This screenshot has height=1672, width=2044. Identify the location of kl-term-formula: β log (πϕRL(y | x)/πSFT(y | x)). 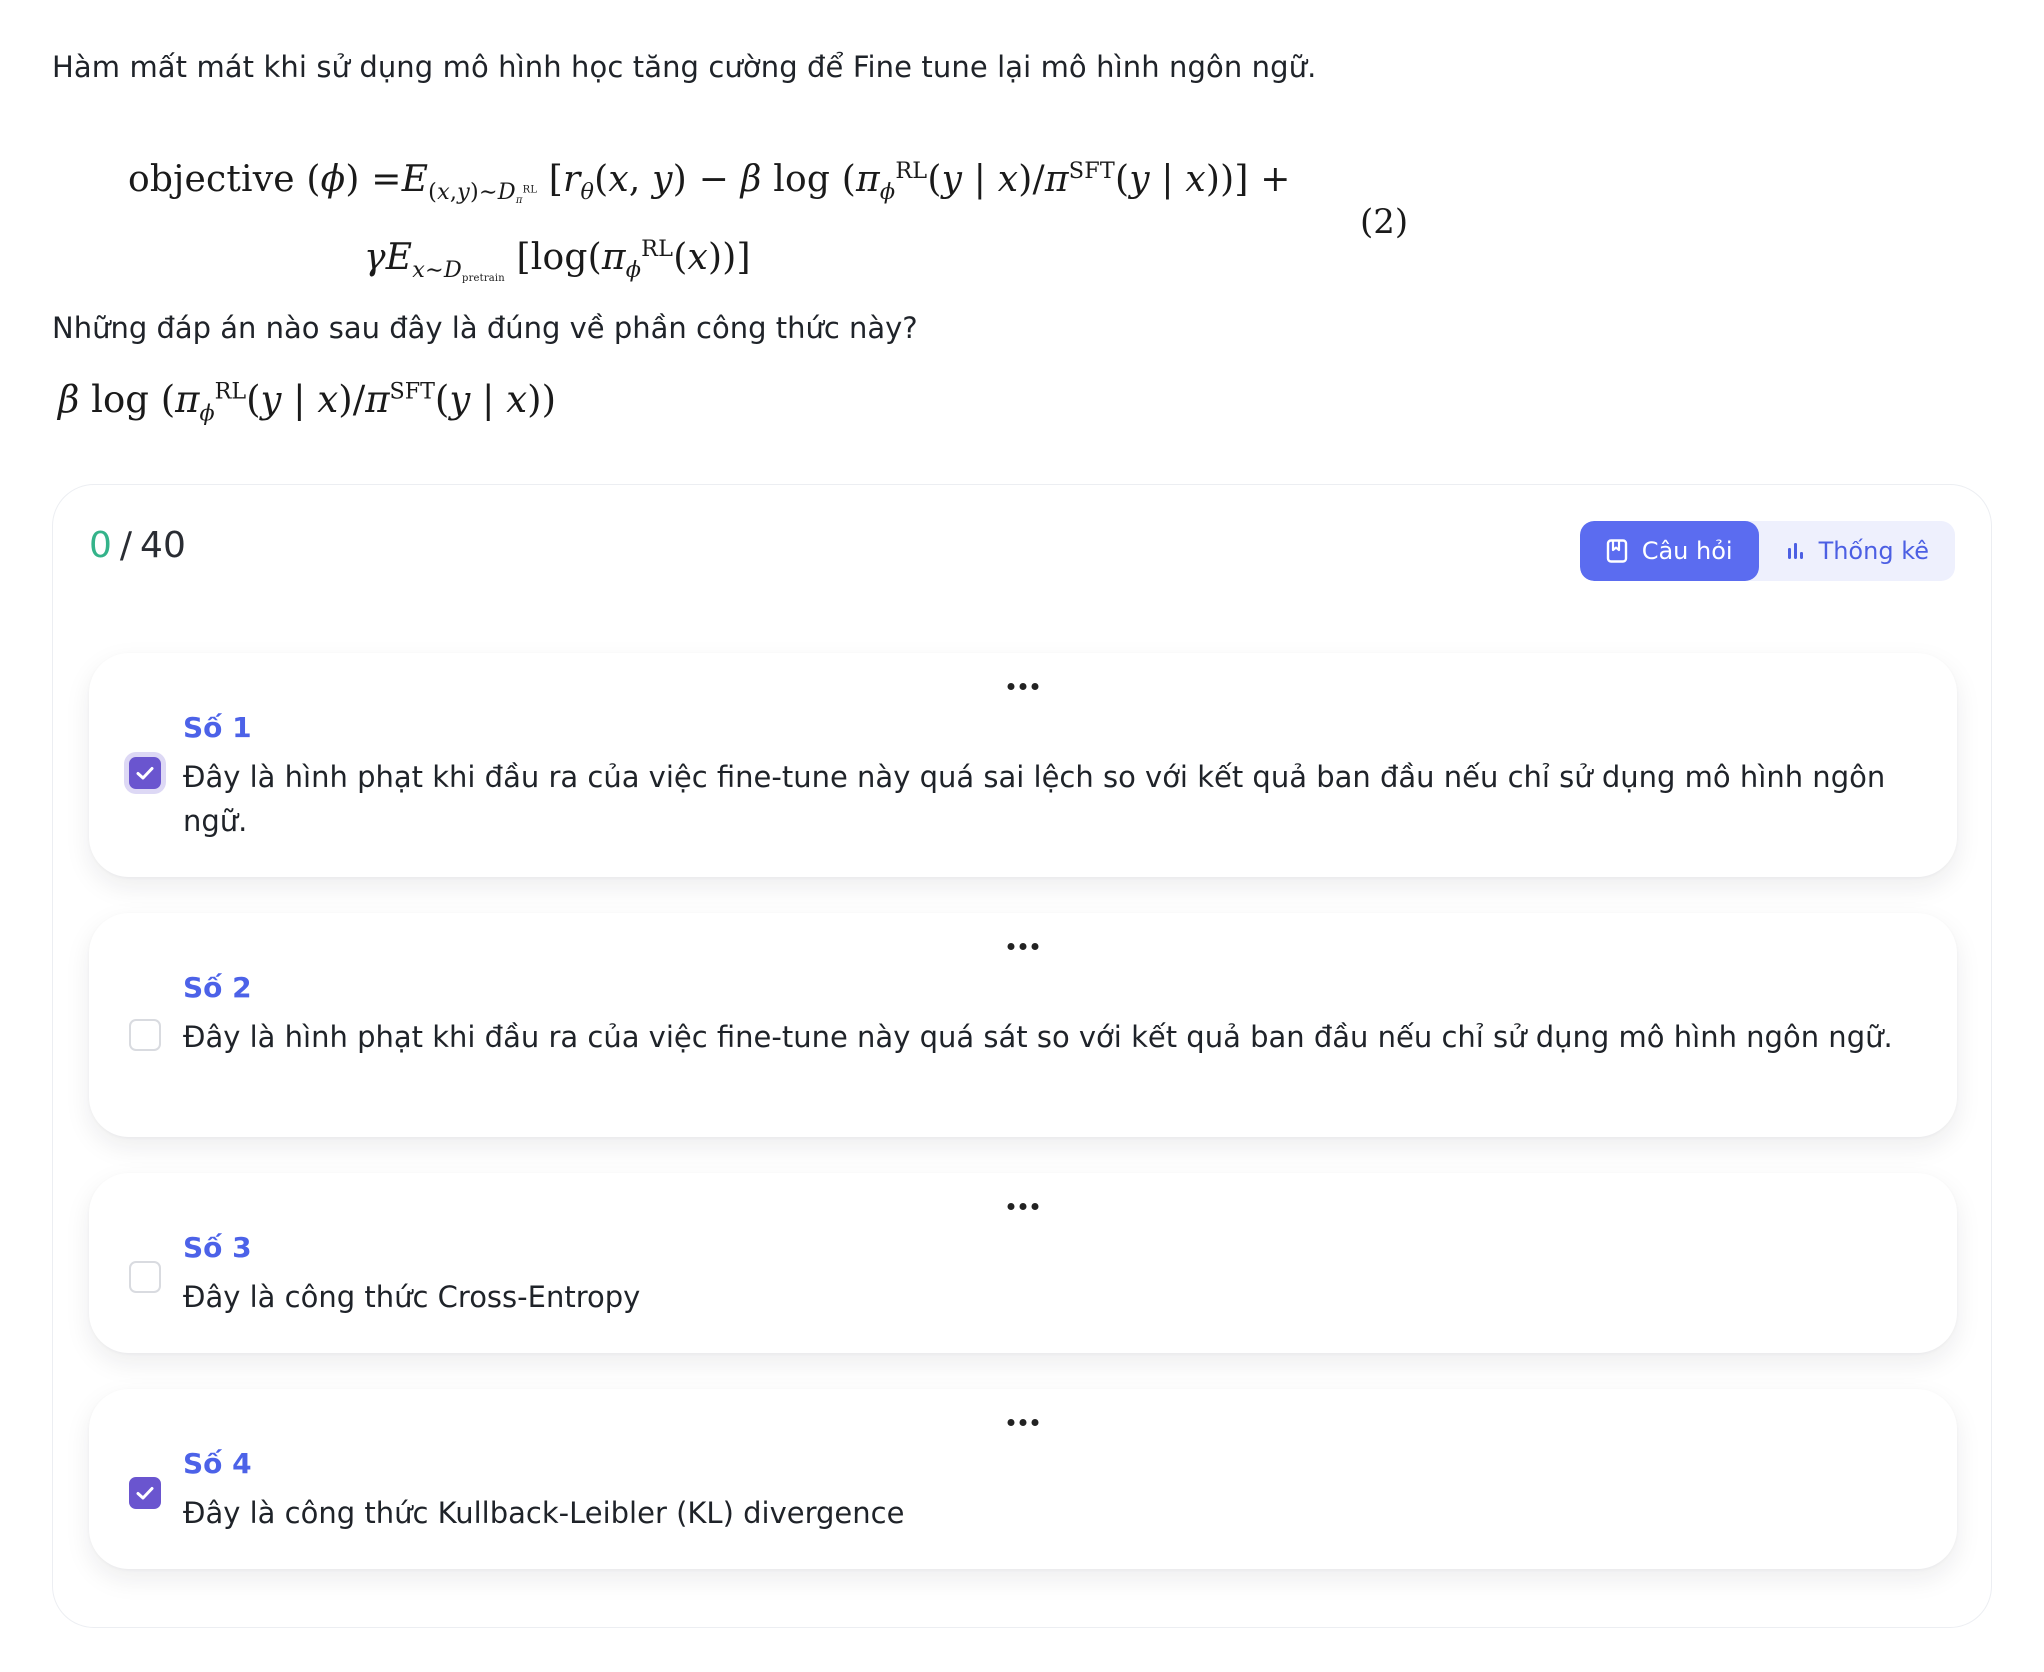
(307, 402).